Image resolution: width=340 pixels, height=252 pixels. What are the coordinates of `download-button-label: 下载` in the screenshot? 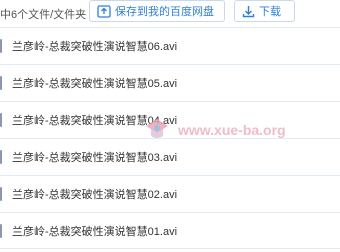 It's located at (270, 12).